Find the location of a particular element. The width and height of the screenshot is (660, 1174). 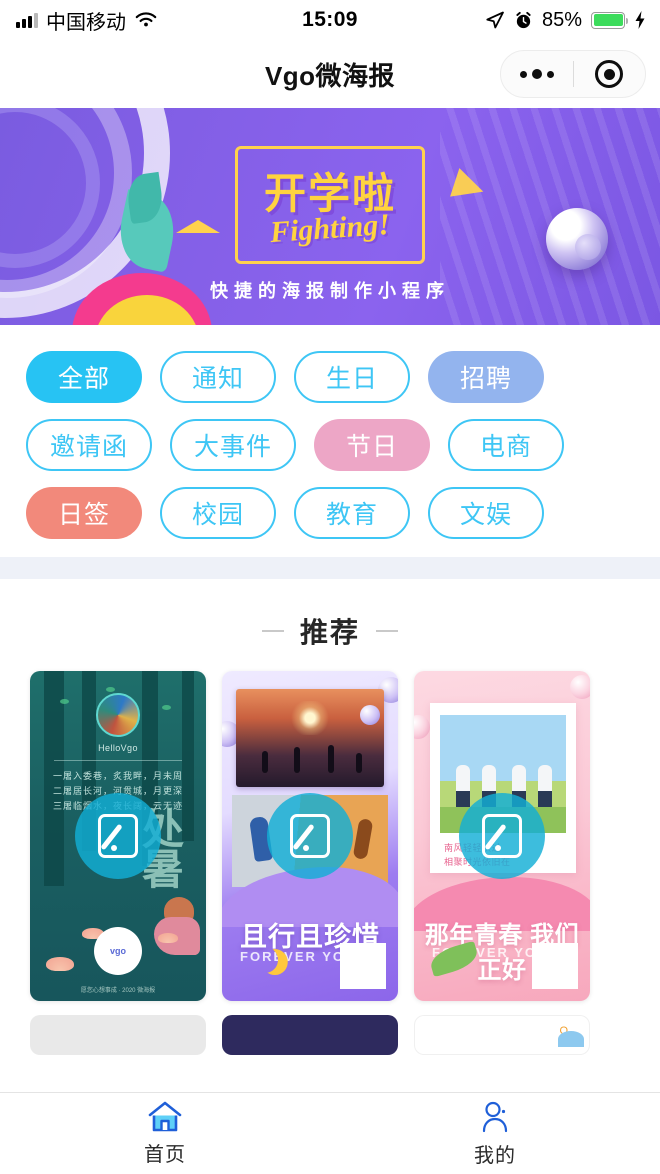

location-arrow-icon is located at coordinates (495, 20).